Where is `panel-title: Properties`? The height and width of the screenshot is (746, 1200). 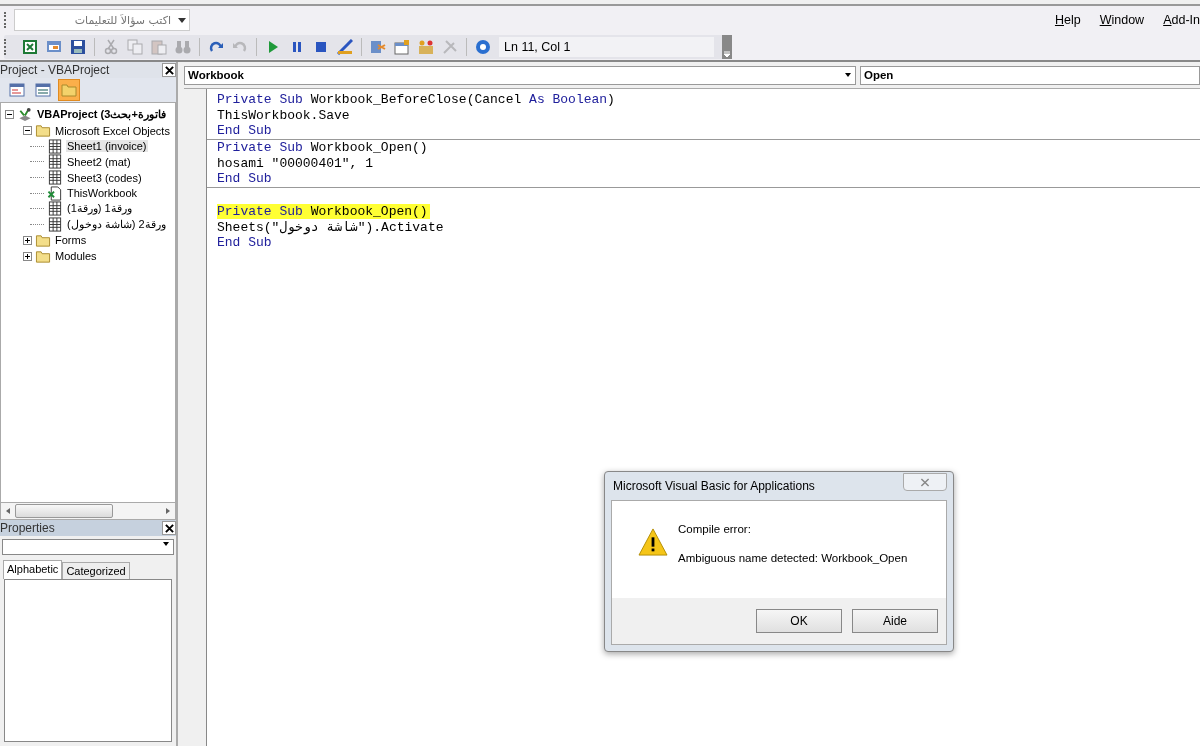
panel-title: Properties is located at coordinates (27, 528).